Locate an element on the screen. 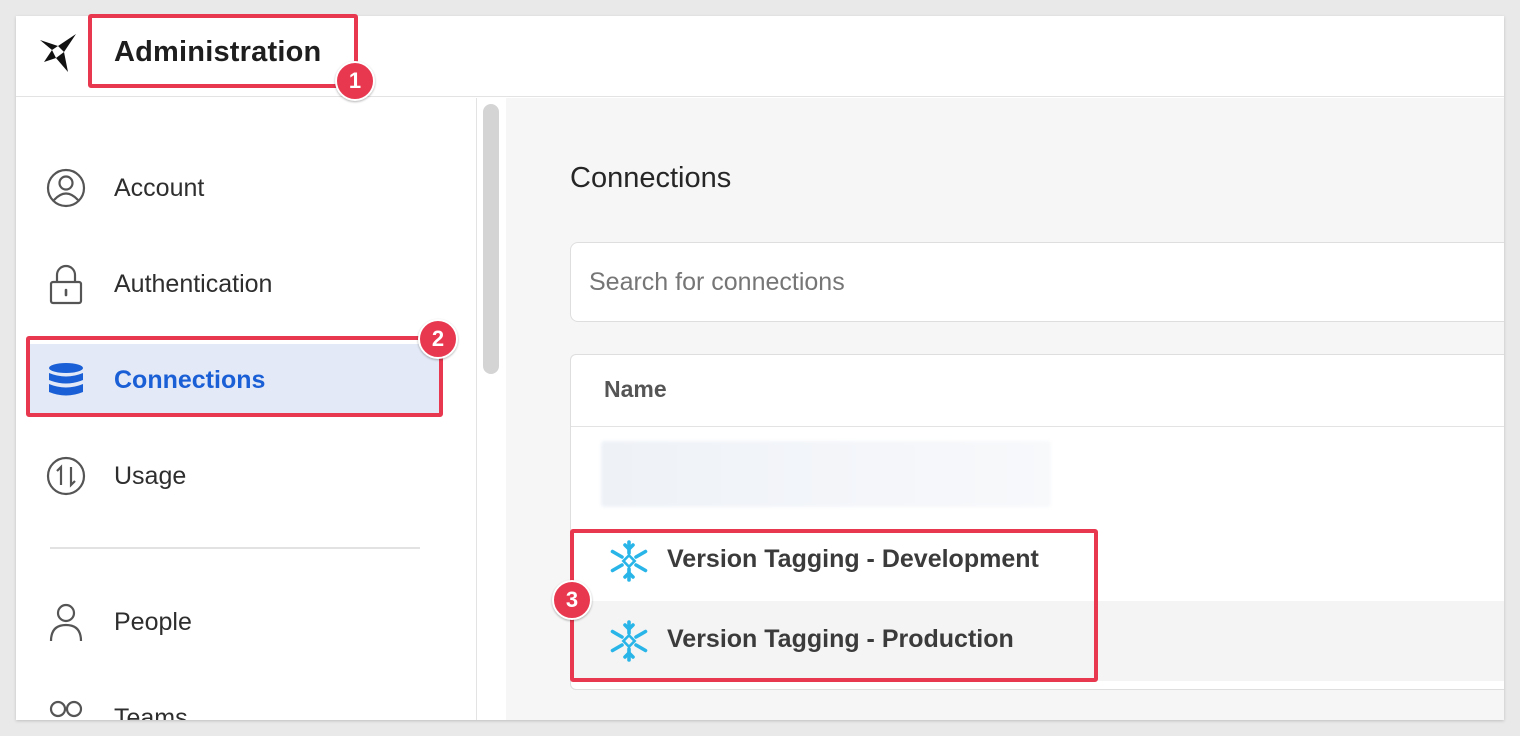  sidebar-item-authentication: Authentication is located at coordinates (234, 284).